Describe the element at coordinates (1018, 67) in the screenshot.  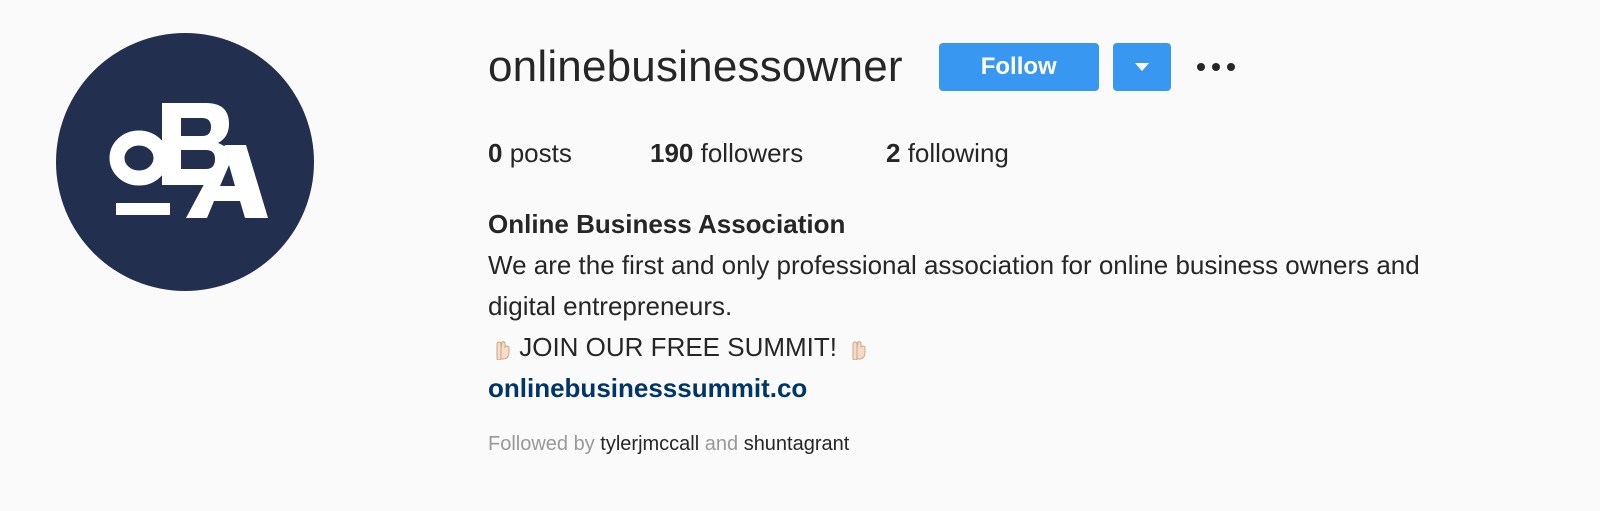
I see `follow-button: Follow` at that location.